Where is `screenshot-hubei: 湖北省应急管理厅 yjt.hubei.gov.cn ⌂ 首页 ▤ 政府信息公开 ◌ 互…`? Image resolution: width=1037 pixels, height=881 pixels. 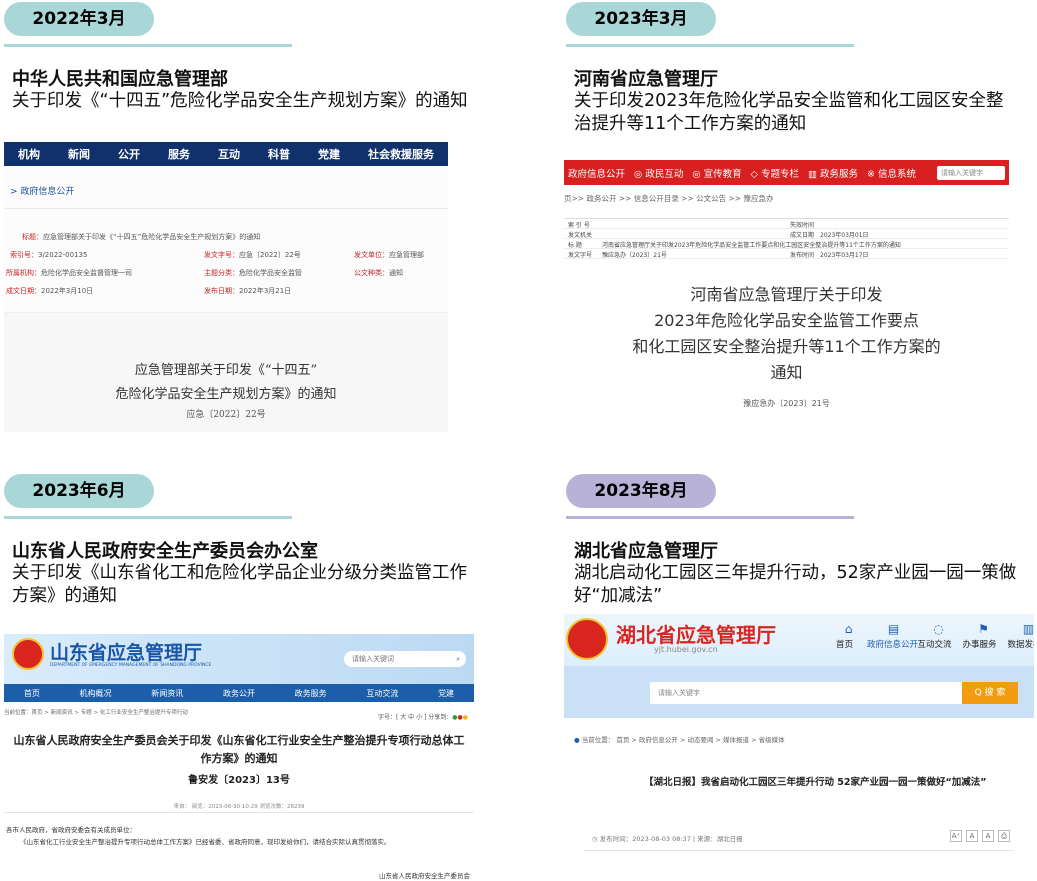
screenshot-hubei: 湖北省应急管理厅 yjt.hubei.gov.cn ⌂ 首页 ▤ 政府信息公开 ◌ 互… is located at coordinates (799, 747).